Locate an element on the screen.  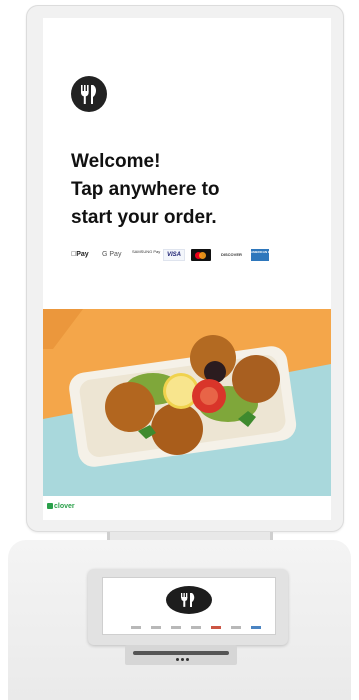
apple-pay-logo: Pay is located at coordinates (80, 254).